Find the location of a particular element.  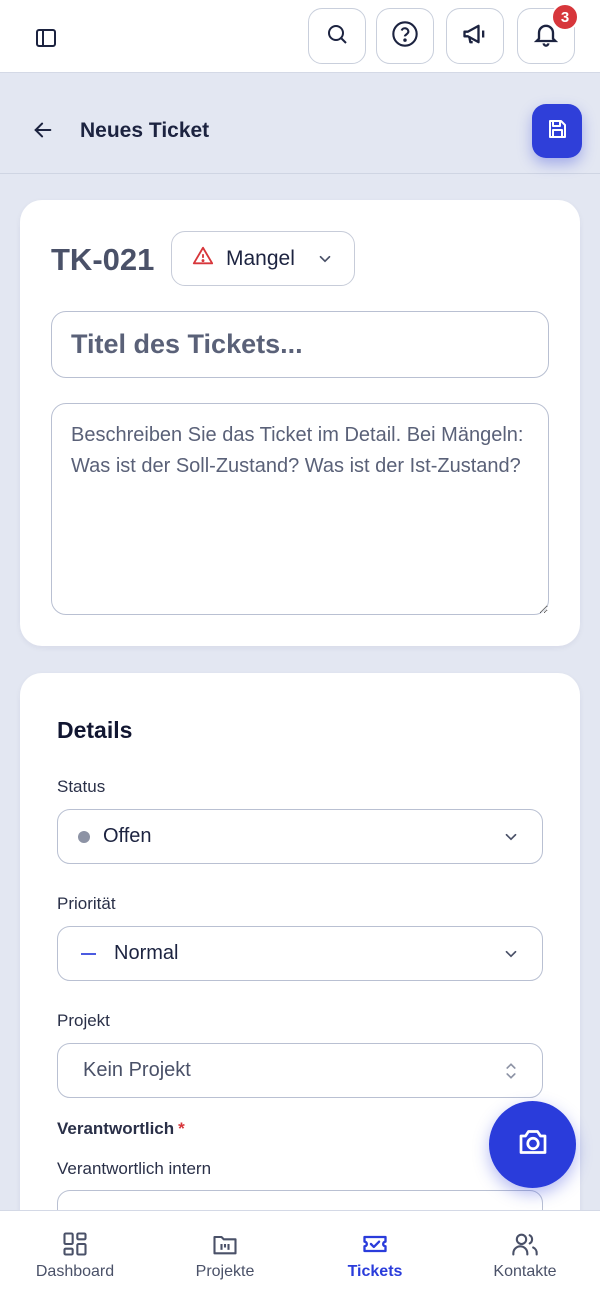

back-button is located at coordinates (43, 132).